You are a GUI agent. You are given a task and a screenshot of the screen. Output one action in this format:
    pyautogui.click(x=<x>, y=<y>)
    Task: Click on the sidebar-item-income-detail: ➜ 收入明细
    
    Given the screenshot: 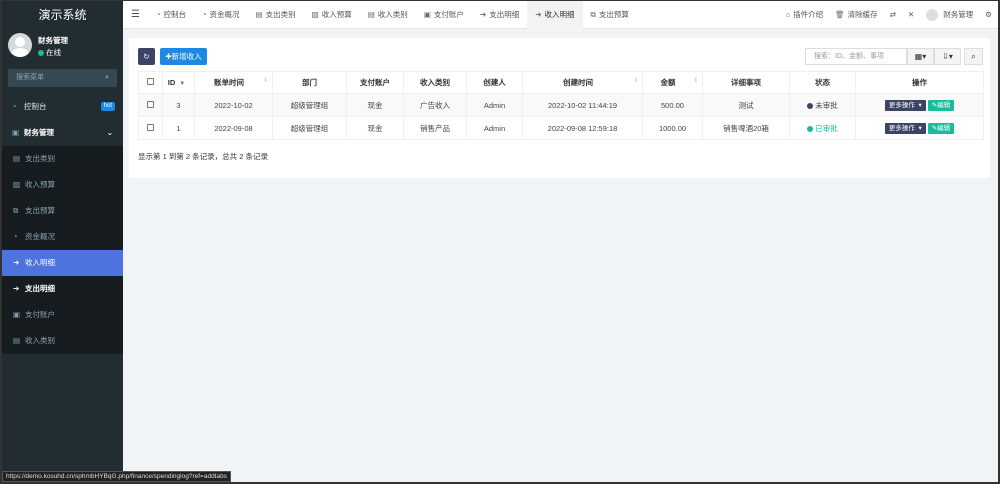 What is the action you would take?
    pyautogui.click(x=62, y=263)
    